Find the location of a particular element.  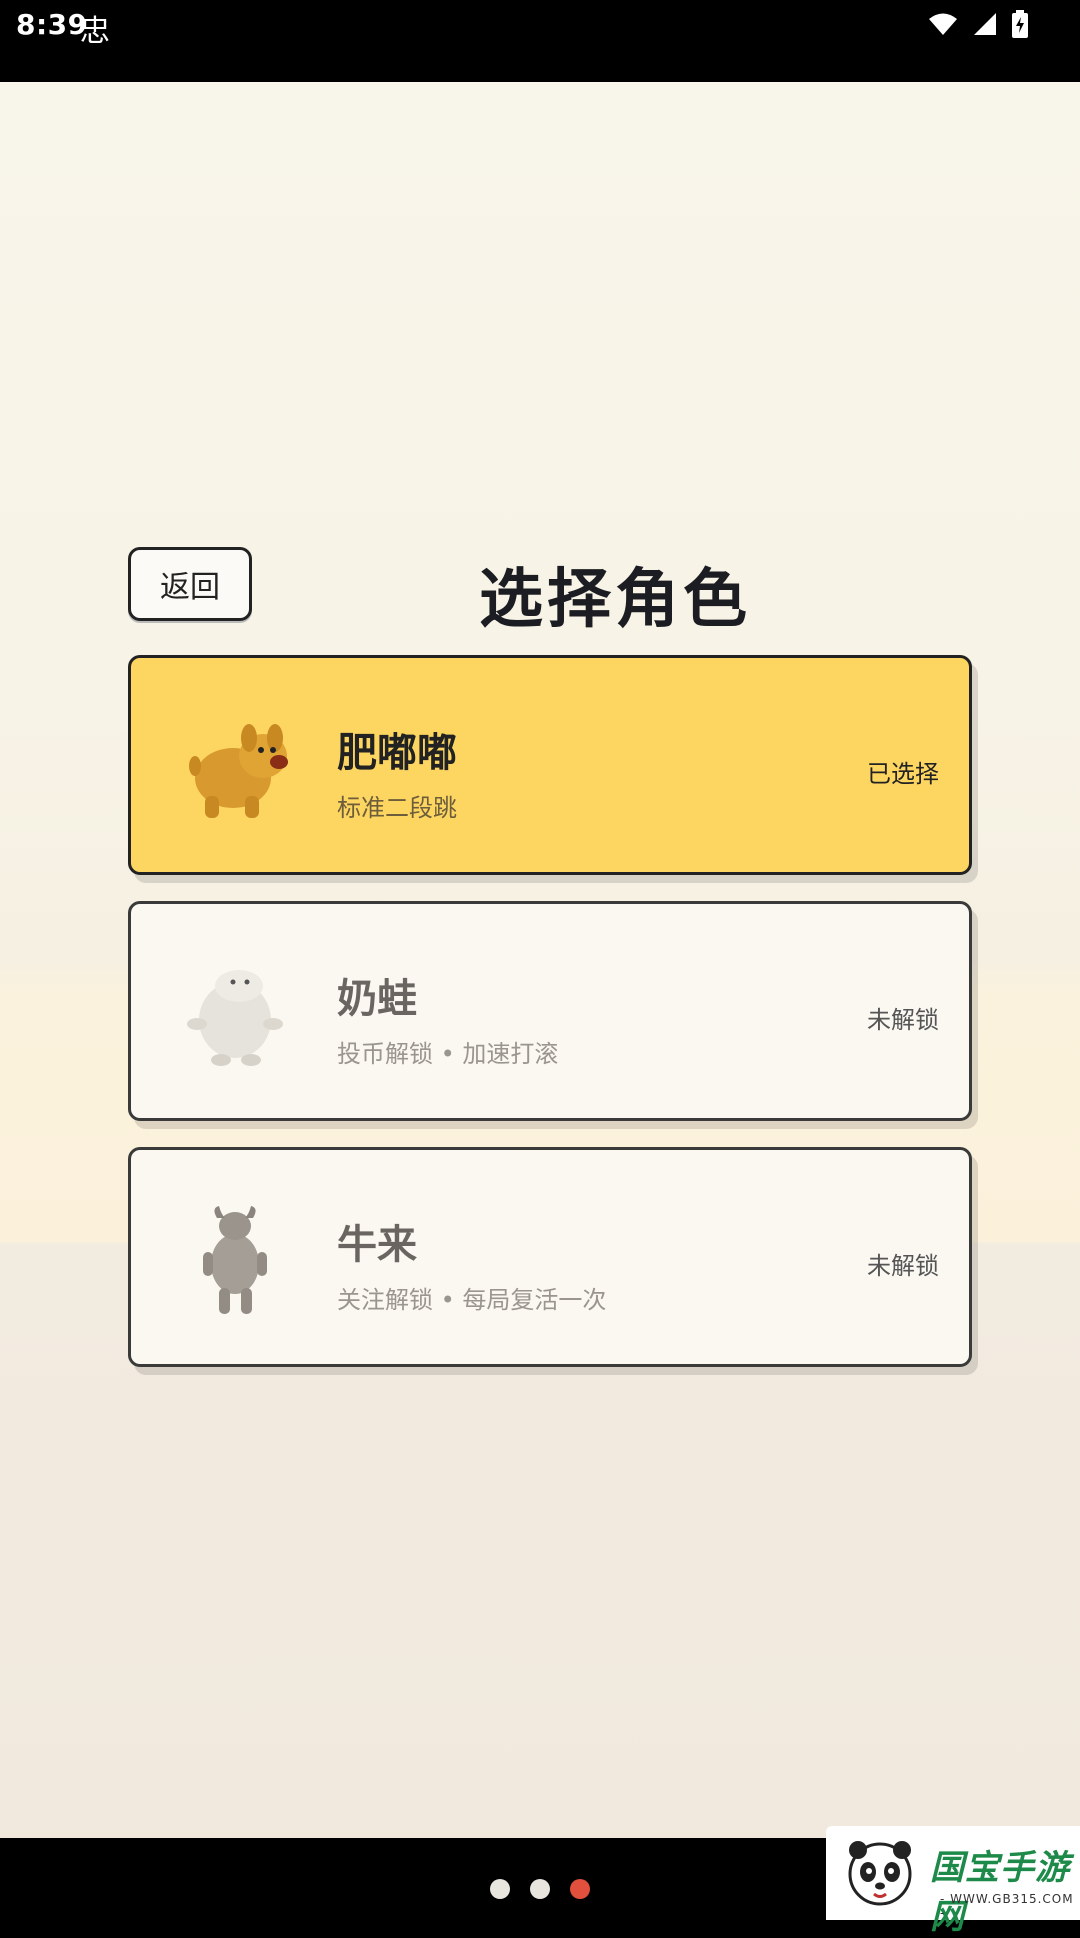

character-desc: 标准二段跳 is located at coordinates (397, 808).